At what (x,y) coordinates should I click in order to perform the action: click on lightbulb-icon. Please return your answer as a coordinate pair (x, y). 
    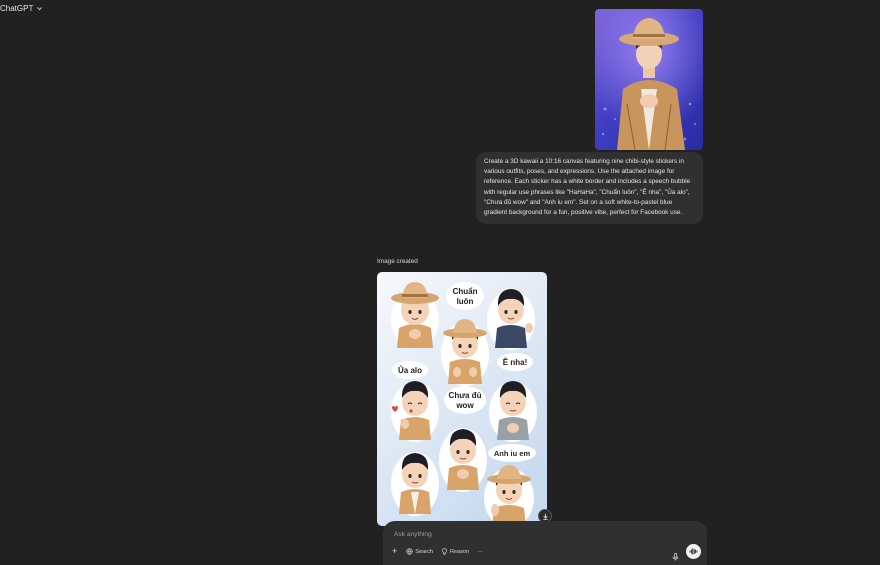
    Looking at the image, I should click on (444, 551).